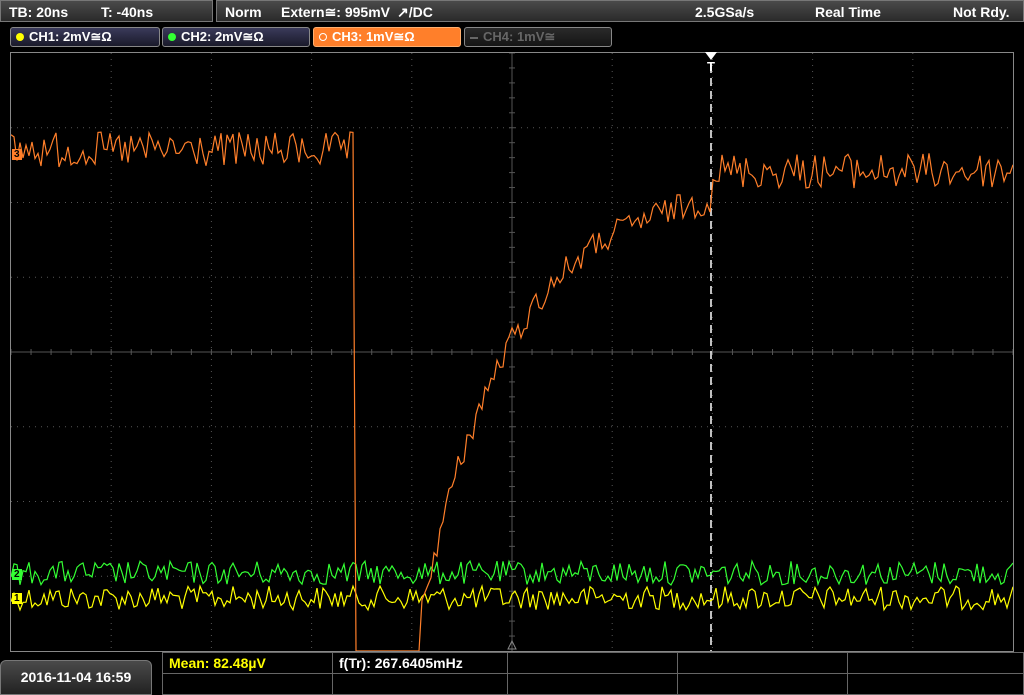 The height and width of the screenshot is (695, 1024). I want to click on channel-3-button: CH3: 1mV≅Ω, so click(387, 37).